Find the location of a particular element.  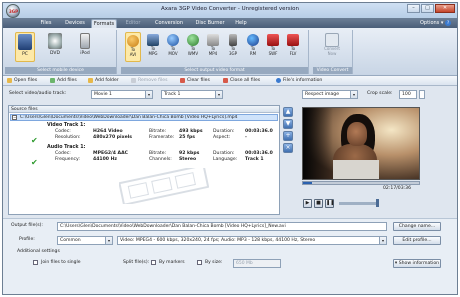

tab-files: Files is located at coordinates (46, 23).